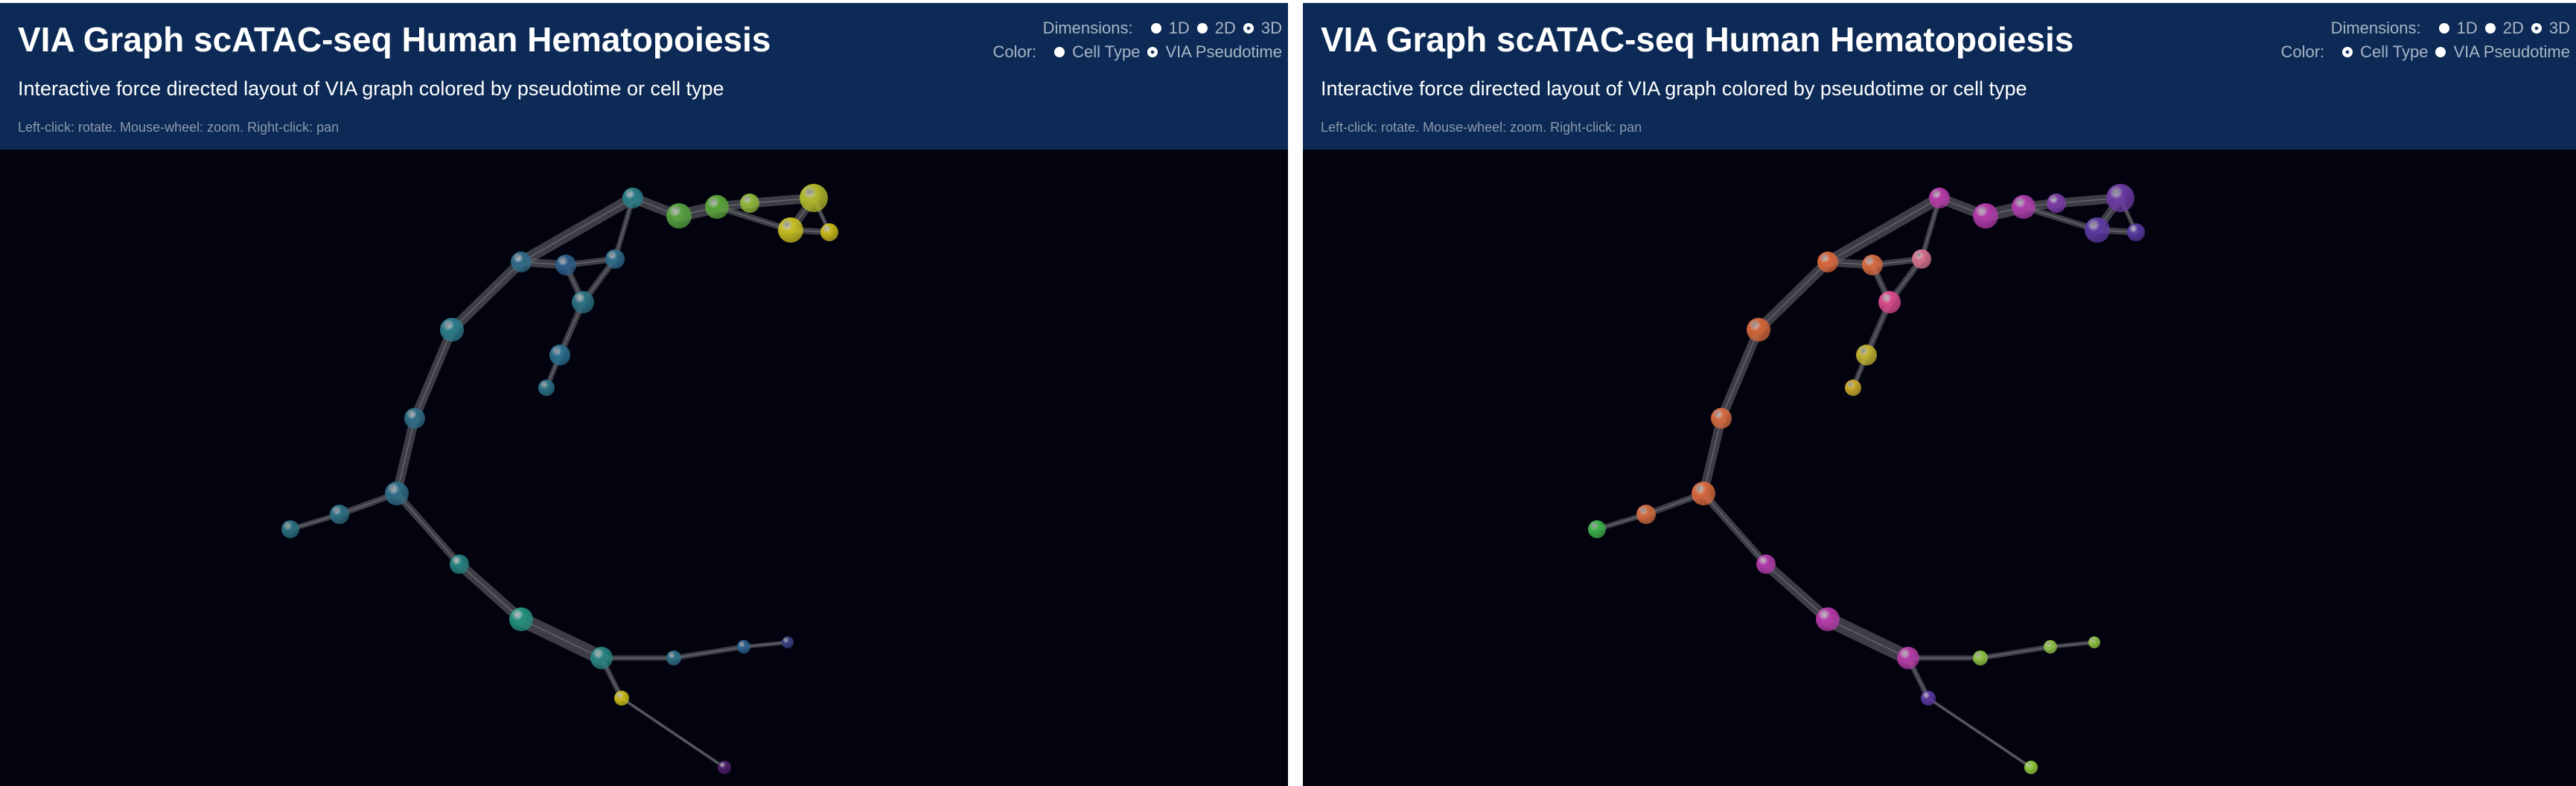 Image resolution: width=2576 pixels, height=786 pixels. Describe the element at coordinates (2511, 51) in the screenshot. I see `radio-label: VIA Pseudotime` at that location.